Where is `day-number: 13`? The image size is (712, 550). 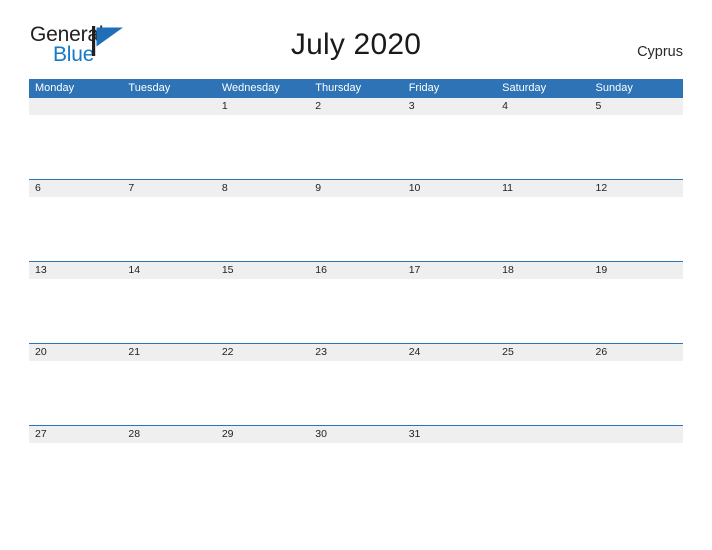 day-number: 13 is located at coordinates (75, 270).